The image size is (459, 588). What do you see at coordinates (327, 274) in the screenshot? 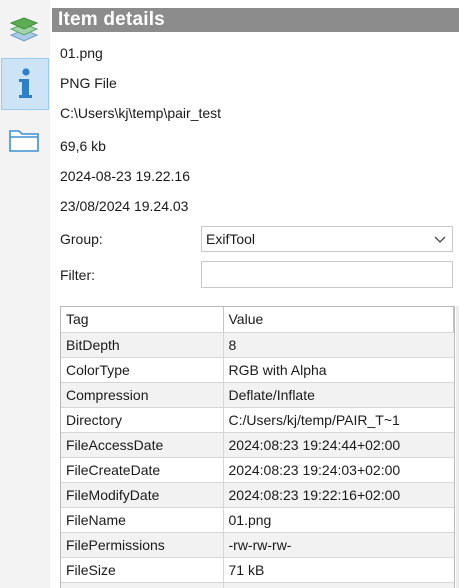
I see `filter-input` at bounding box center [327, 274].